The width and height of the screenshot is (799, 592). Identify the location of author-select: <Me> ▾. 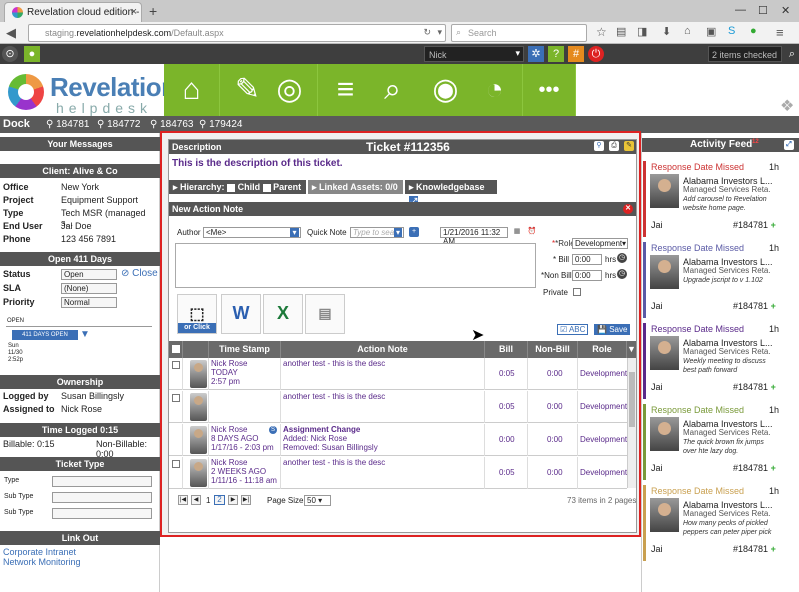
(252, 232).